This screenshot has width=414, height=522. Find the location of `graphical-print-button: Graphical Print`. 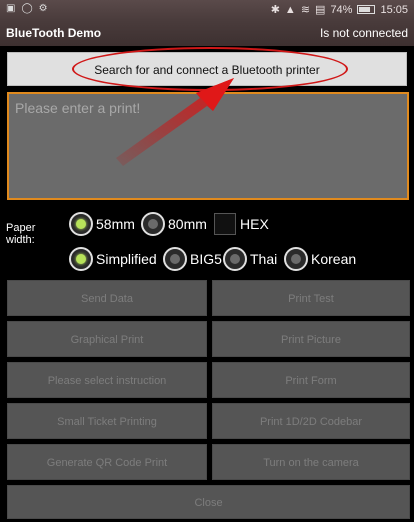

graphical-print-button: Graphical Print is located at coordinates (107, 339).